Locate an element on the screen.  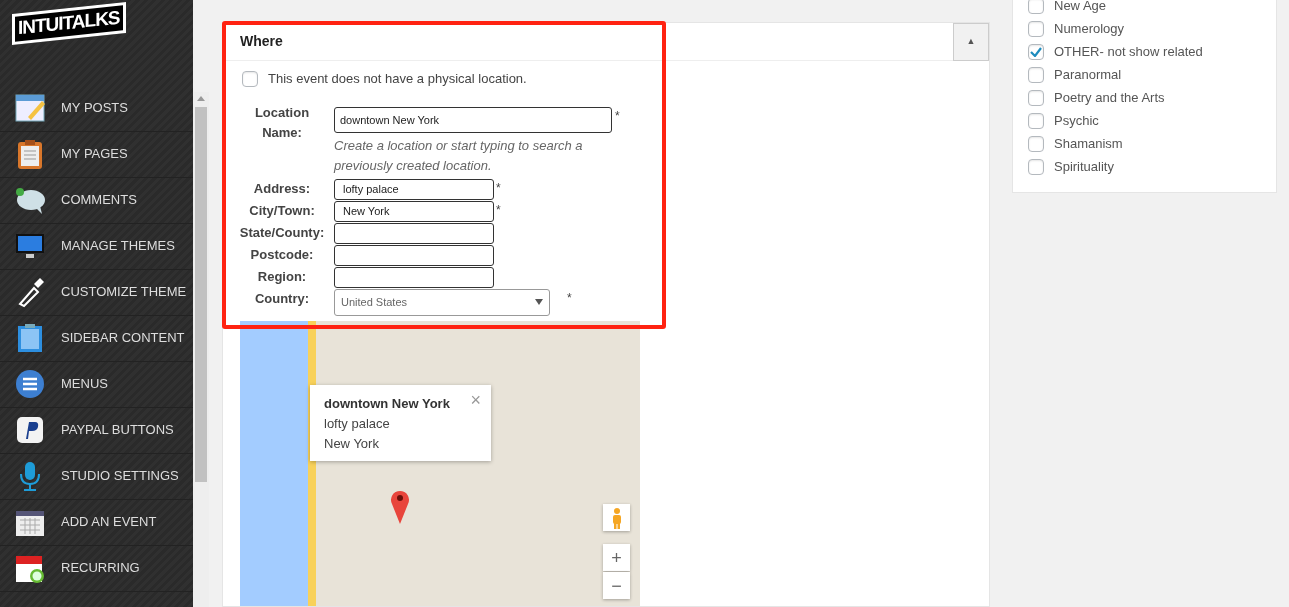
field-label: Postcode: is located at coordinates (282, 254).